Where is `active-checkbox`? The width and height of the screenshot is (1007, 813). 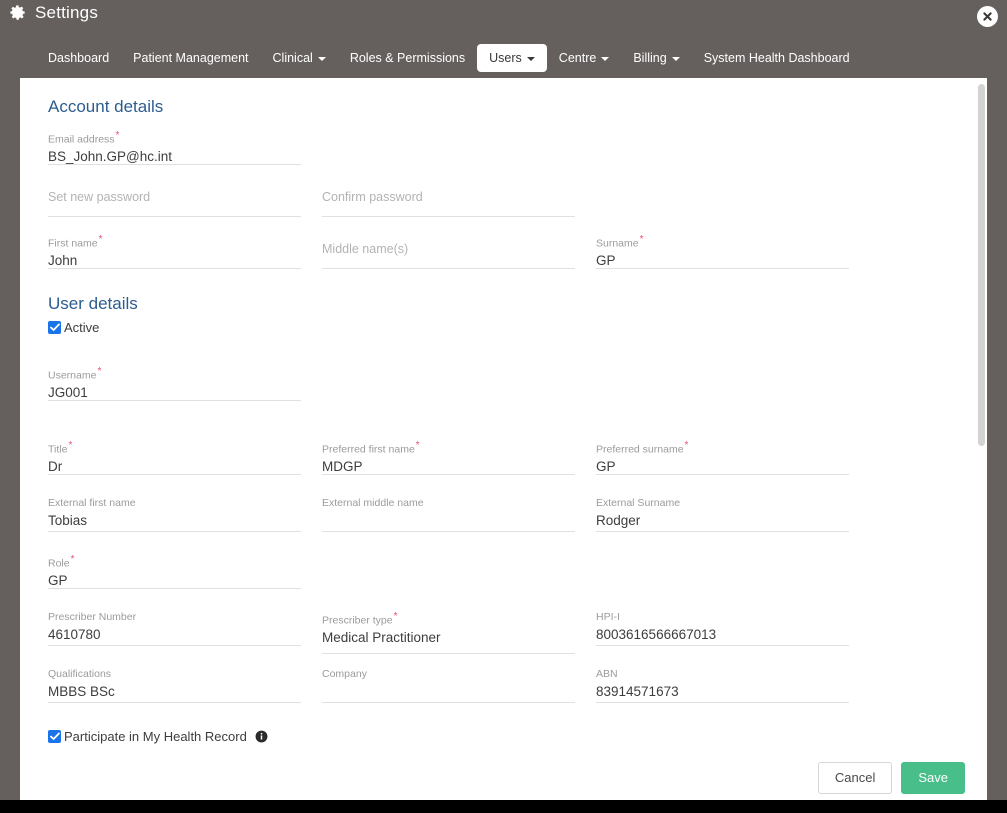
active-checkbox is located at coordinates (54, 328).